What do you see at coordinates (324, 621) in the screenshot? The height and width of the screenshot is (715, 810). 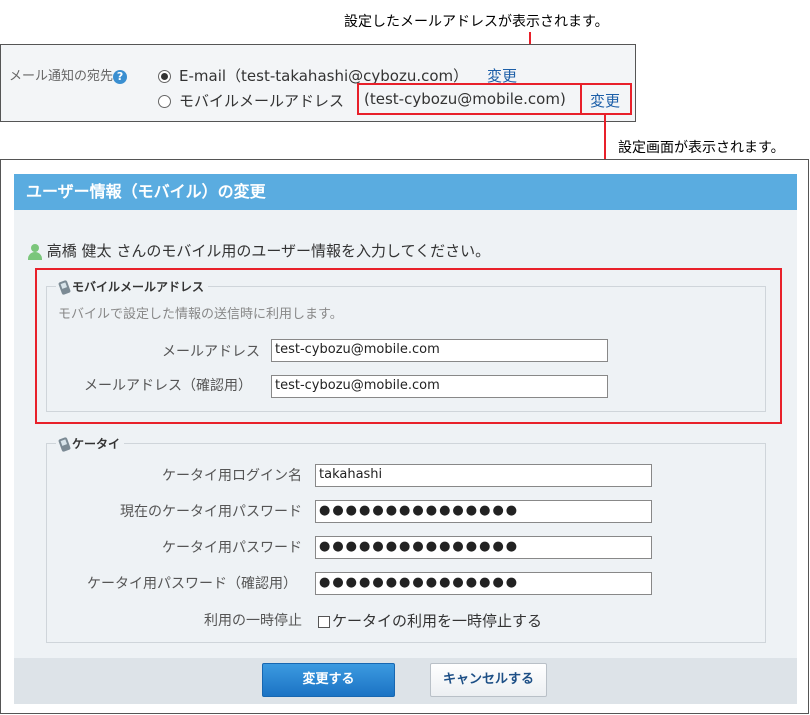 I see `checkbox-icon` at bounding box center [324, 621].